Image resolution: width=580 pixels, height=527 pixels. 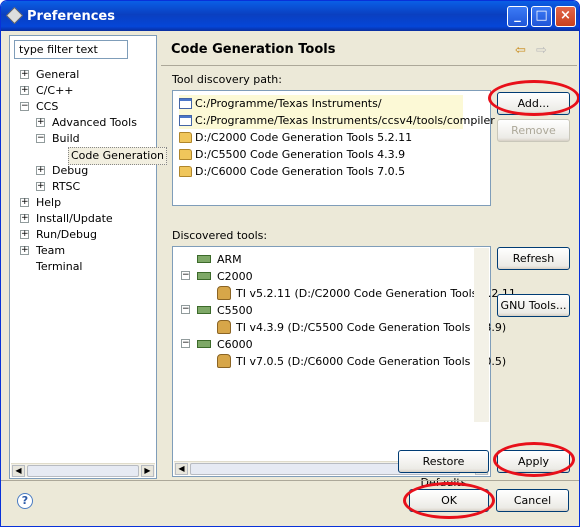 What do you see at coordinates (533, 258) in the screenshot?
I see `refresh-button: Refresh` at bounding box center [533, 258].